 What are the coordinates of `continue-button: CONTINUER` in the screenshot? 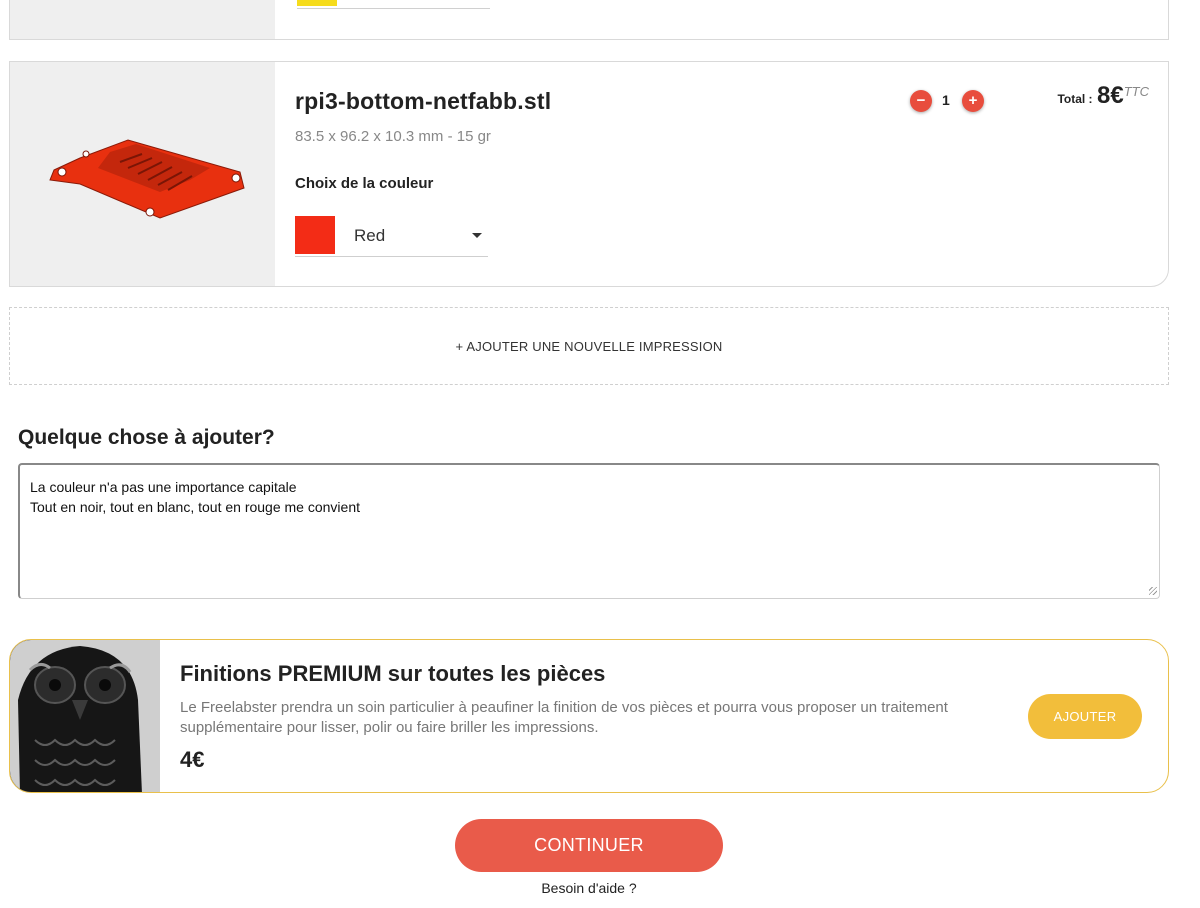 It's located at (589, 845).